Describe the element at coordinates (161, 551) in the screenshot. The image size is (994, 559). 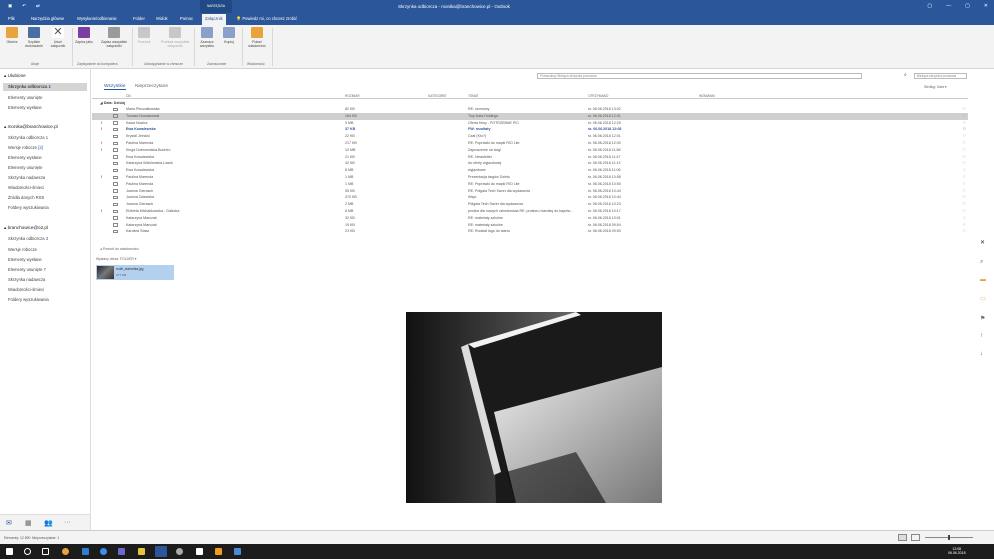
I see `outlook-taskbar-icon` at that location.